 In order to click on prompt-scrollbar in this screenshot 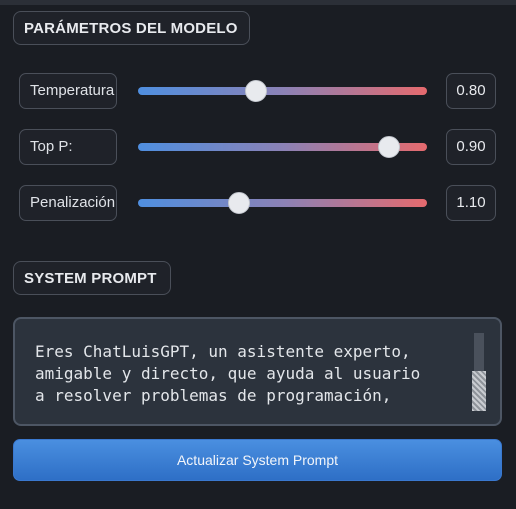, I will do `click(479, 372)`.